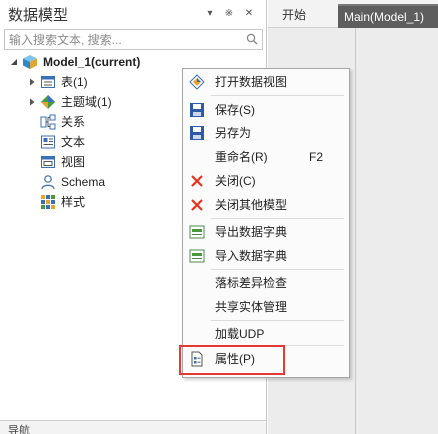 This screenshot has width=438, height=434. I want to click on menu-item-close: 关闭(C), so click(266, 181).